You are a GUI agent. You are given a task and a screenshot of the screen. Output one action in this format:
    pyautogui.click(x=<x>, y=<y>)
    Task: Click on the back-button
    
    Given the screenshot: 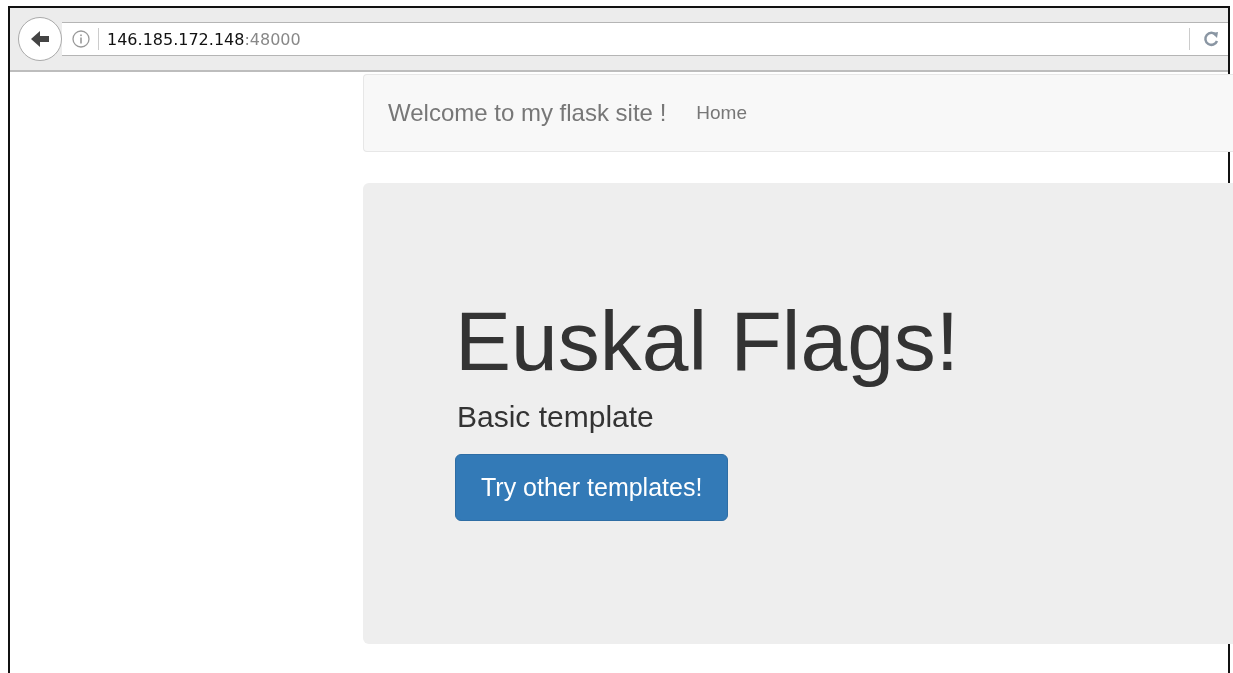 What is the action you would take?
    pyautogui.click(x=40, y=39)
    